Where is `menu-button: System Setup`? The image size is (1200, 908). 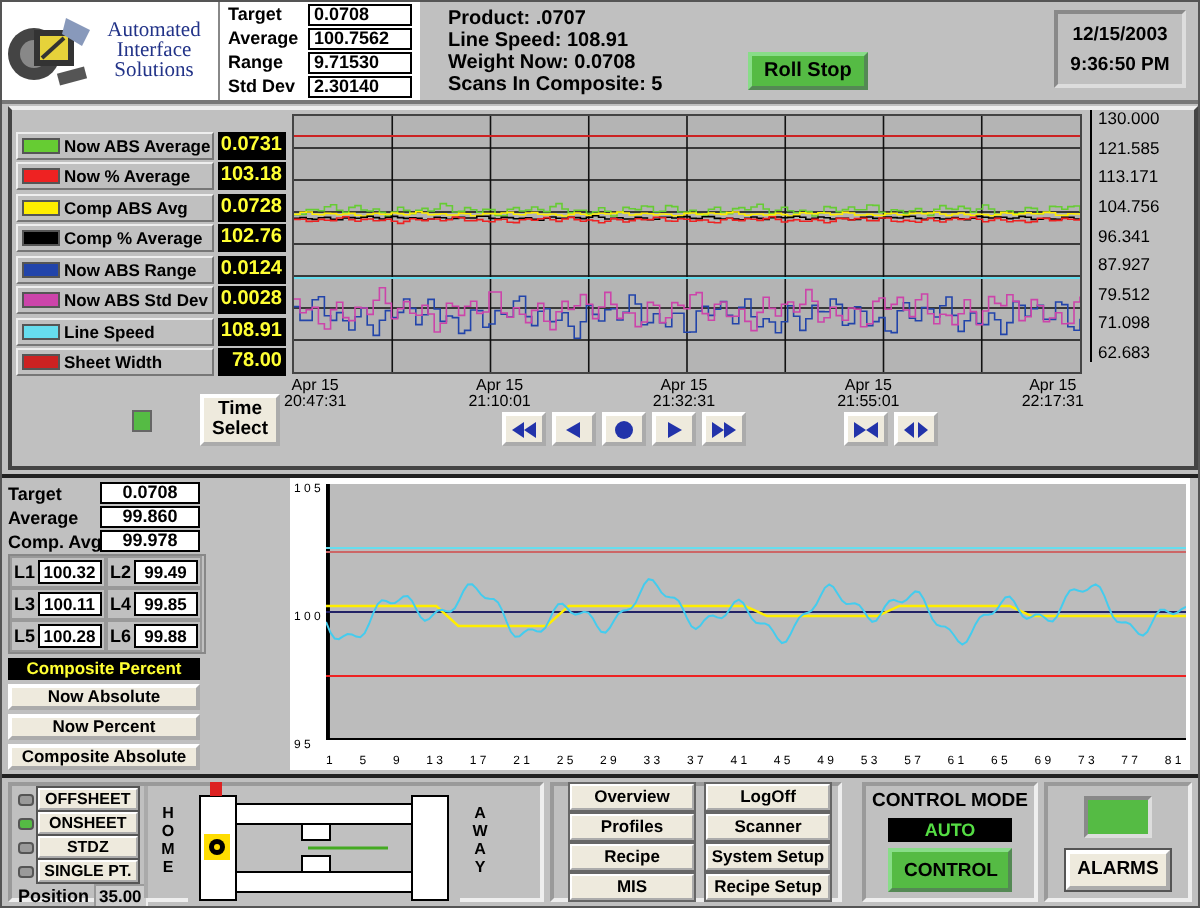
menu-button: System Setup is located at coordinates (768, 857).